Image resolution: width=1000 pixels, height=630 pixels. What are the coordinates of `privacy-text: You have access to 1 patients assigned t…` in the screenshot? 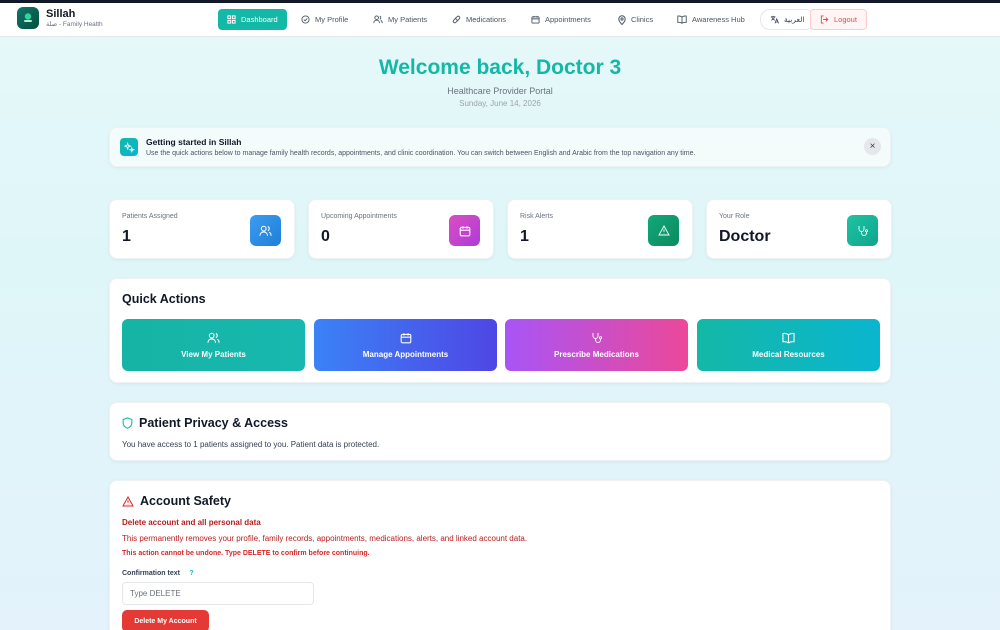 It's located at (251, 444).